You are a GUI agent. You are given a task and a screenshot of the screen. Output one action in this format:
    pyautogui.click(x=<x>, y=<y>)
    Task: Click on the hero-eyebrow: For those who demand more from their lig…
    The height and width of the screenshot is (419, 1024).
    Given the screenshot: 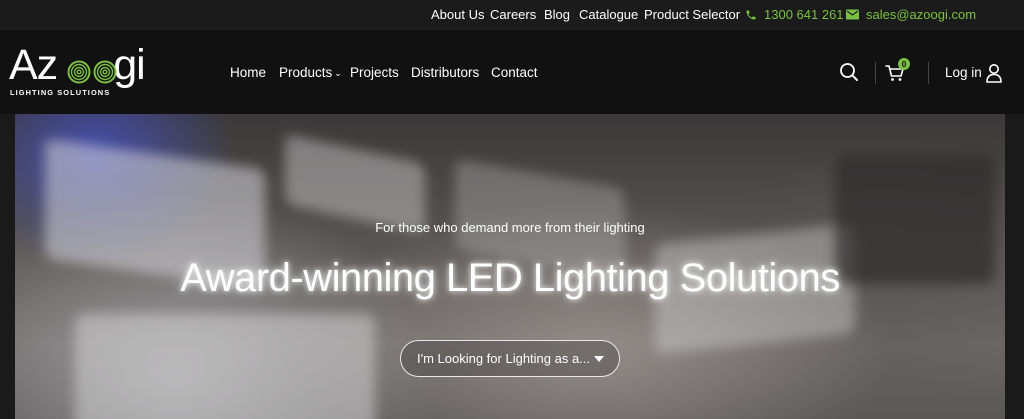 What is the action you would take?
    pyautogui.click(x=510, y=227)
    